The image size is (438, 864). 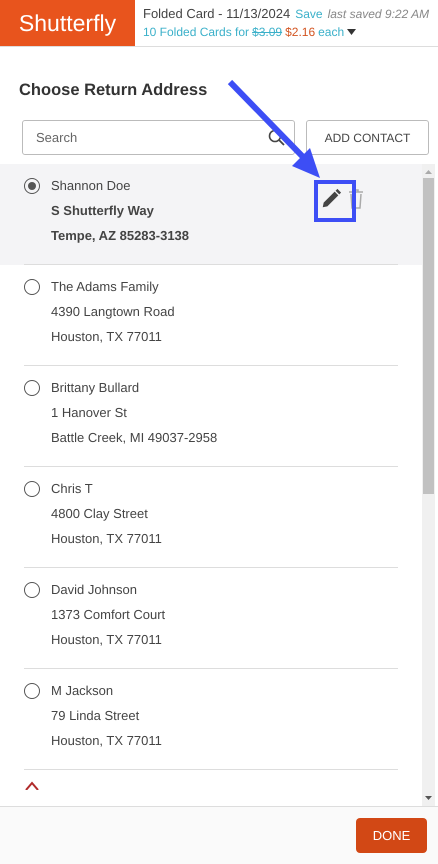 What do you see at coordinates (428, 798) in the screenshot?
I see `scroll-down-icon` at bounding box center [428, 798].